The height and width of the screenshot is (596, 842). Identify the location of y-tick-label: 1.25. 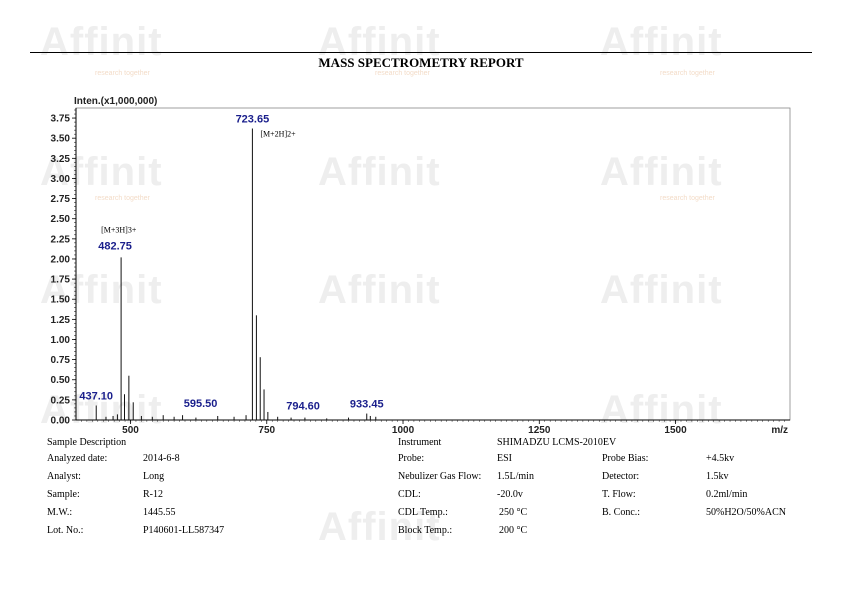
(61, 320).